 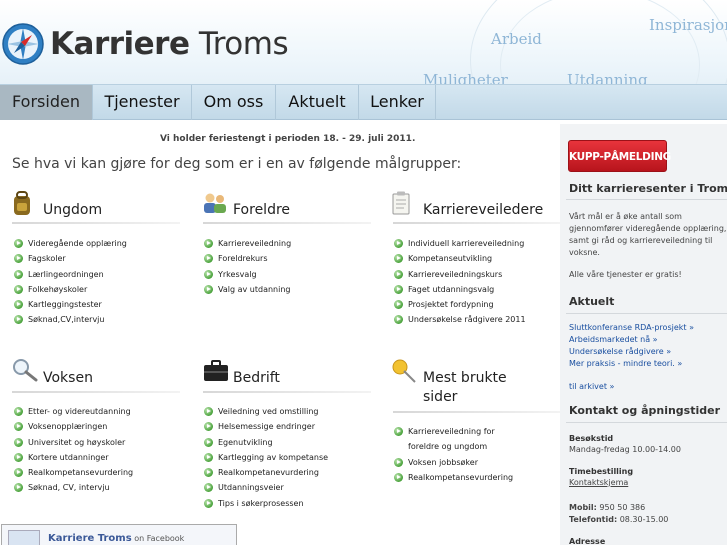 I want to click on link-label: foreldre og ungdom, so click(x=448, y=447).